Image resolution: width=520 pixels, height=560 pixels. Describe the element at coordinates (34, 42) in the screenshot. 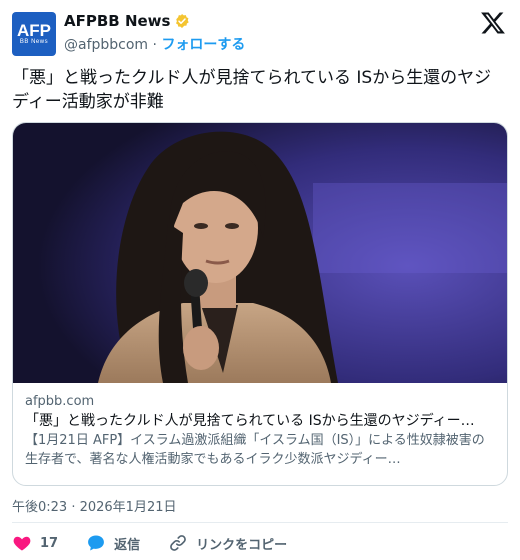

I see `avatar-logo-subtext: BB News` at that location.